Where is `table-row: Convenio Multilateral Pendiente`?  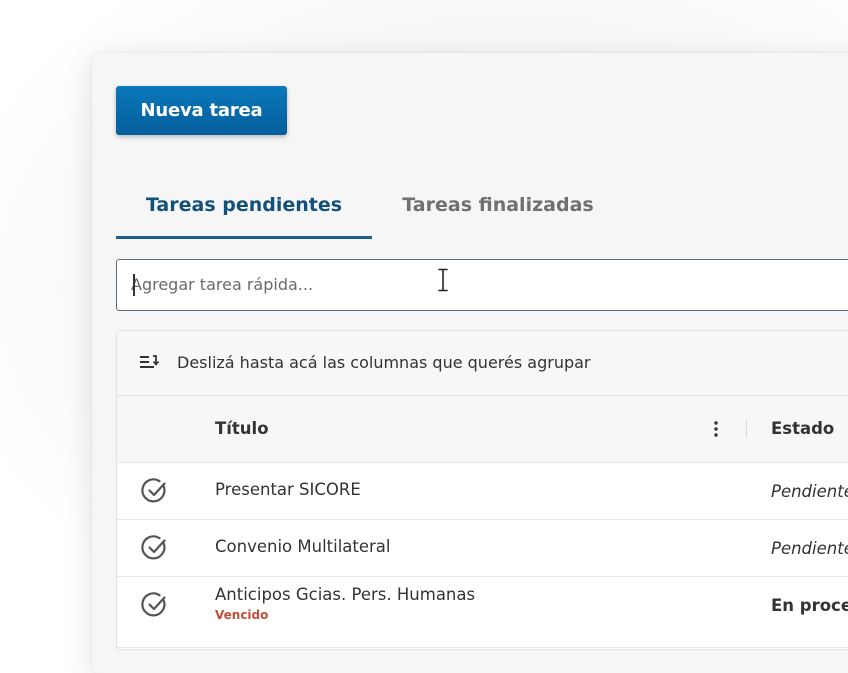
table-row: Convenio Multilateral Pendiente is located at coordinates (482, 548).